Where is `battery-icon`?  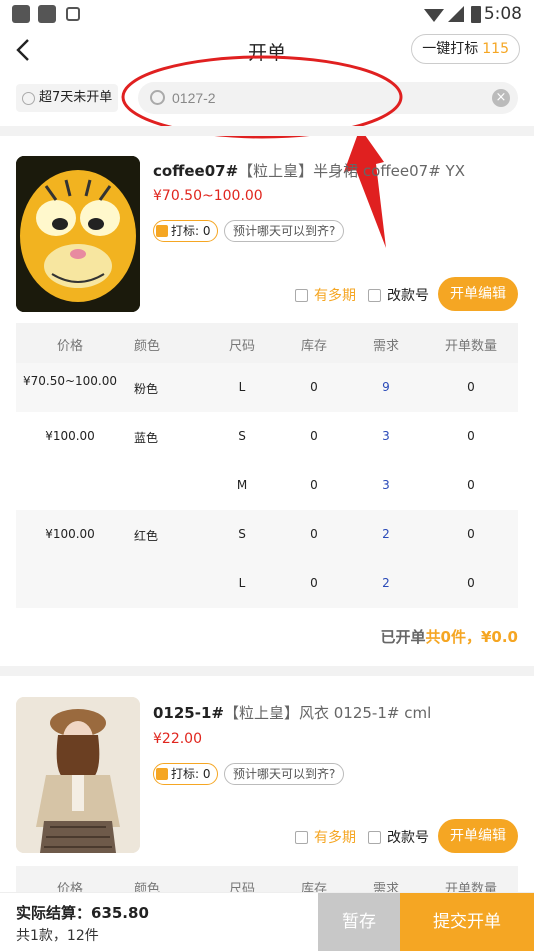
battery-icon is located at coordinates (476, 14).